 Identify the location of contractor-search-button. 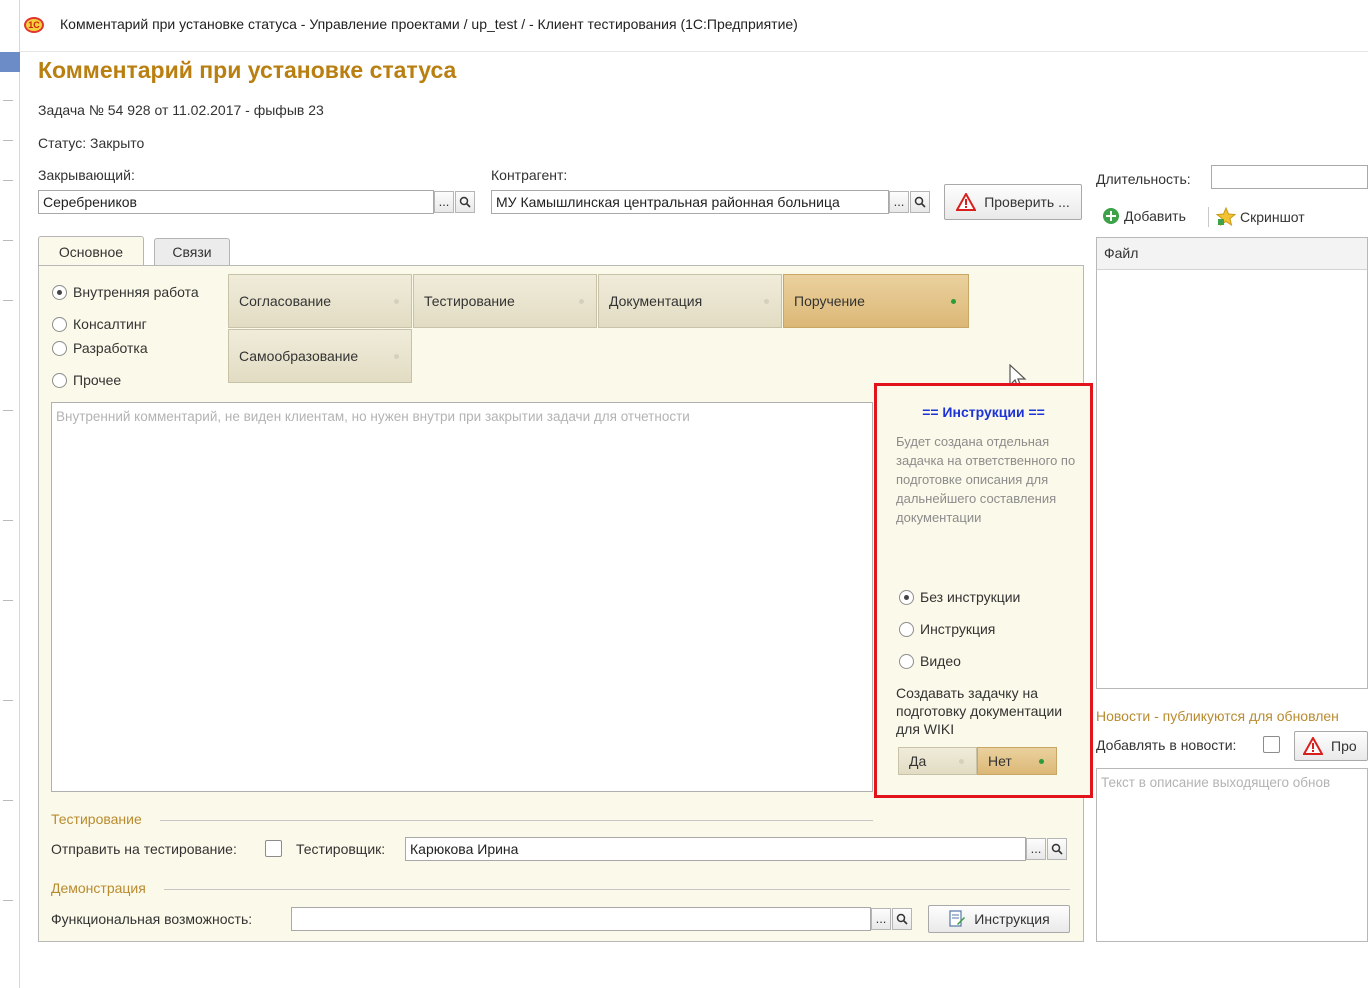
(920, 202).